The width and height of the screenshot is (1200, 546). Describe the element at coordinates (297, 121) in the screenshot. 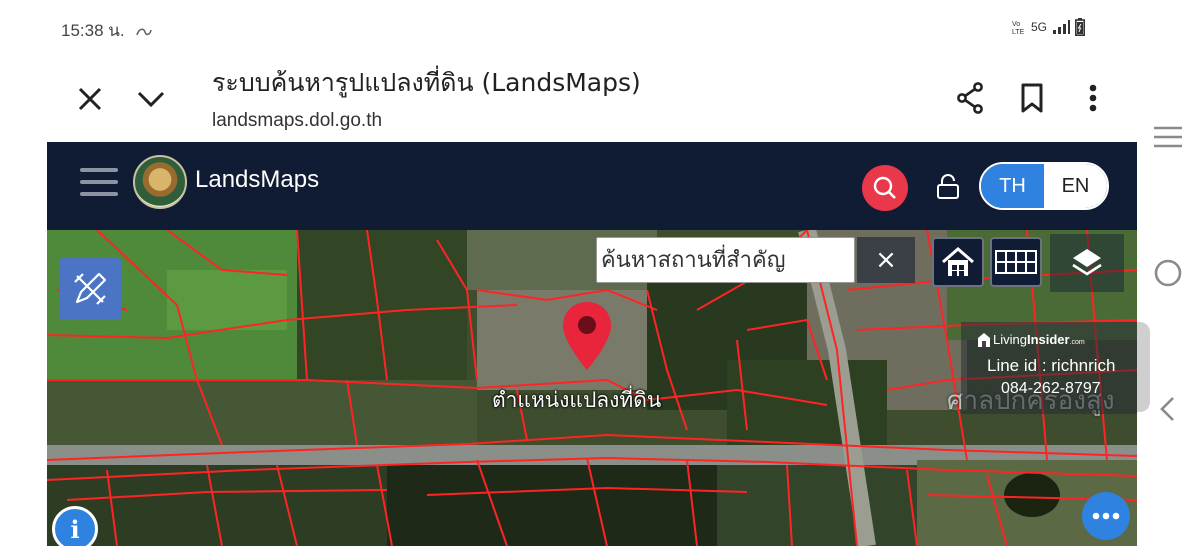

I see `page-url: landsmaps.dol.go.th` at that location.